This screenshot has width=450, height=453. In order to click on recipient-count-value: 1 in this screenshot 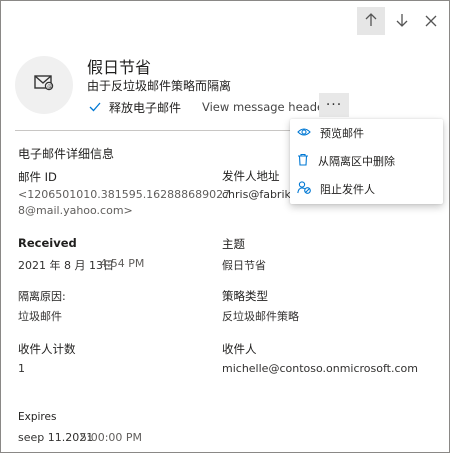, I will do `click(21, 368)`.